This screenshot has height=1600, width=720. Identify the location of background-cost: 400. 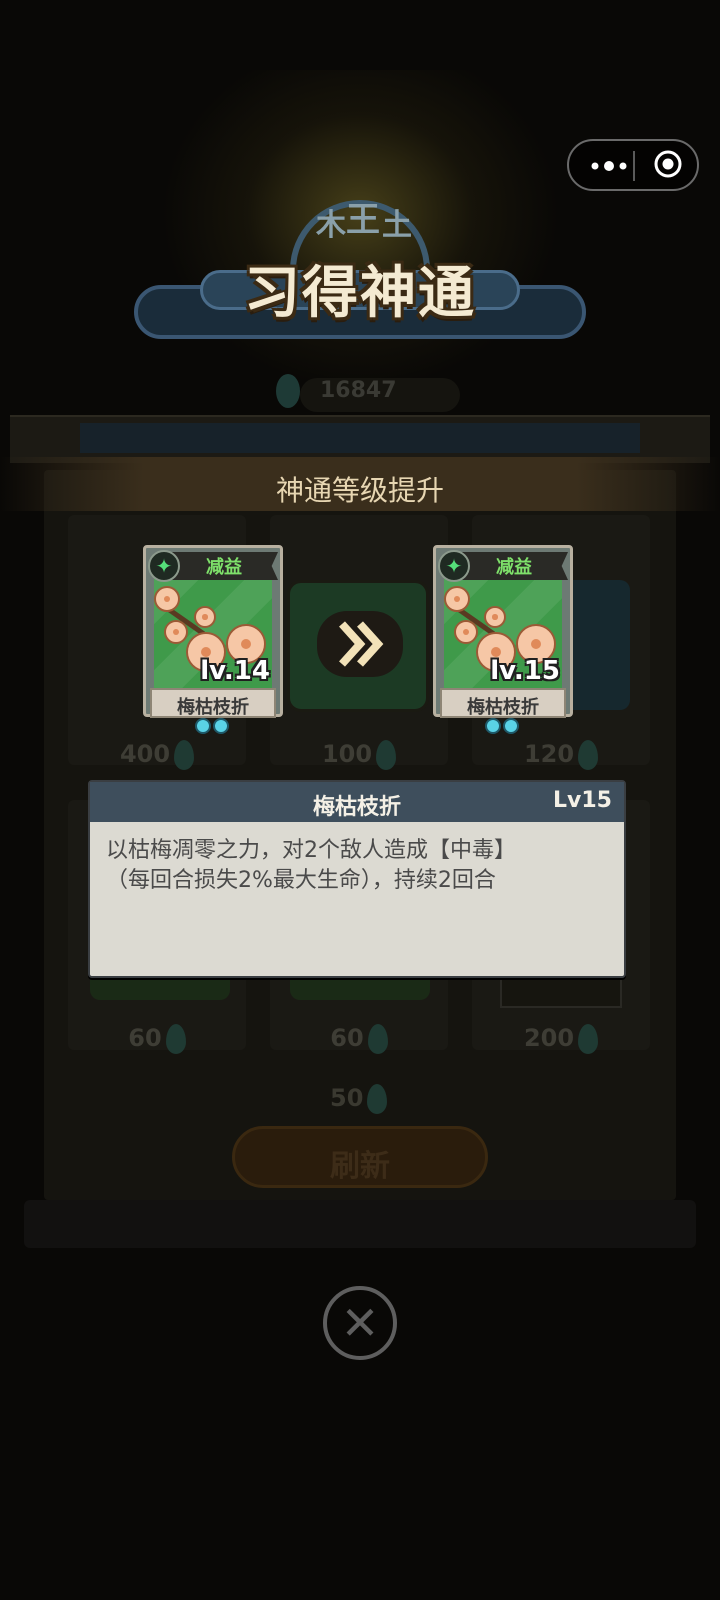
(157, 755).